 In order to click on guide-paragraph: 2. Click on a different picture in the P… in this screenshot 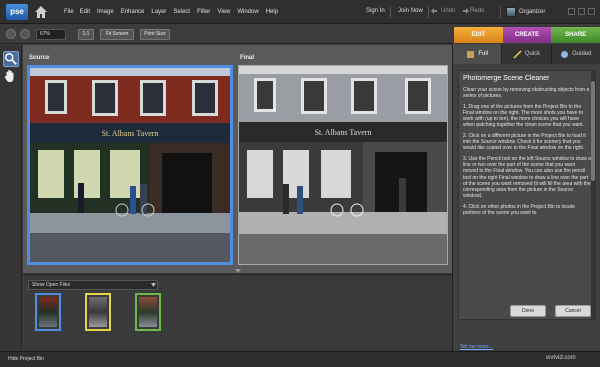, I will do `click(524, 142)`.